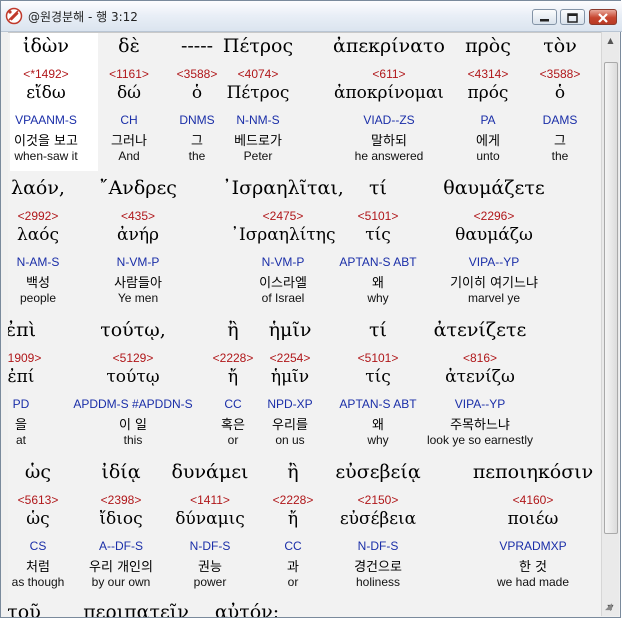  I want to click on word-lemma: ὁ, so click(197, 93).